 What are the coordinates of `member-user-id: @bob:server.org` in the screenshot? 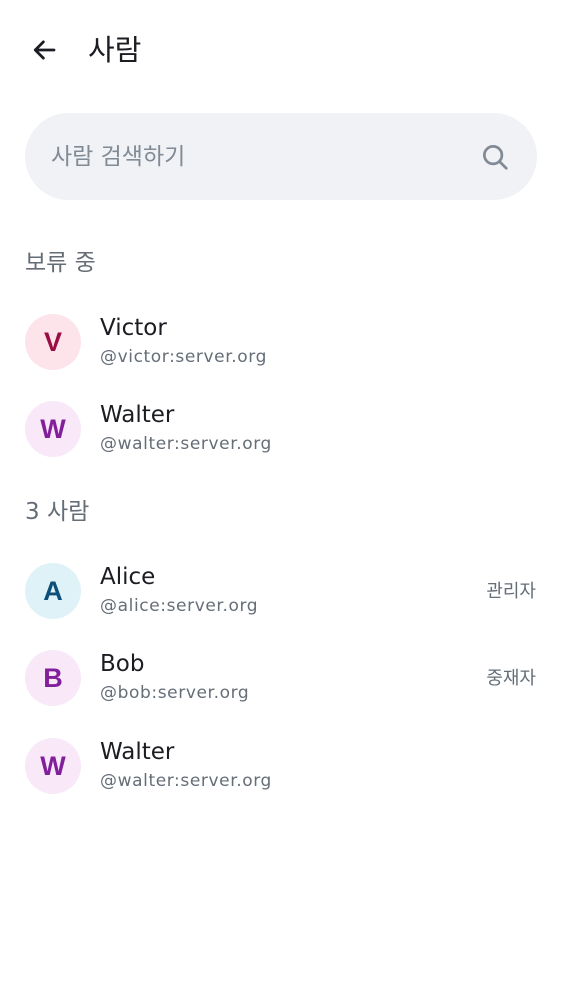 It's located at (175, 693).